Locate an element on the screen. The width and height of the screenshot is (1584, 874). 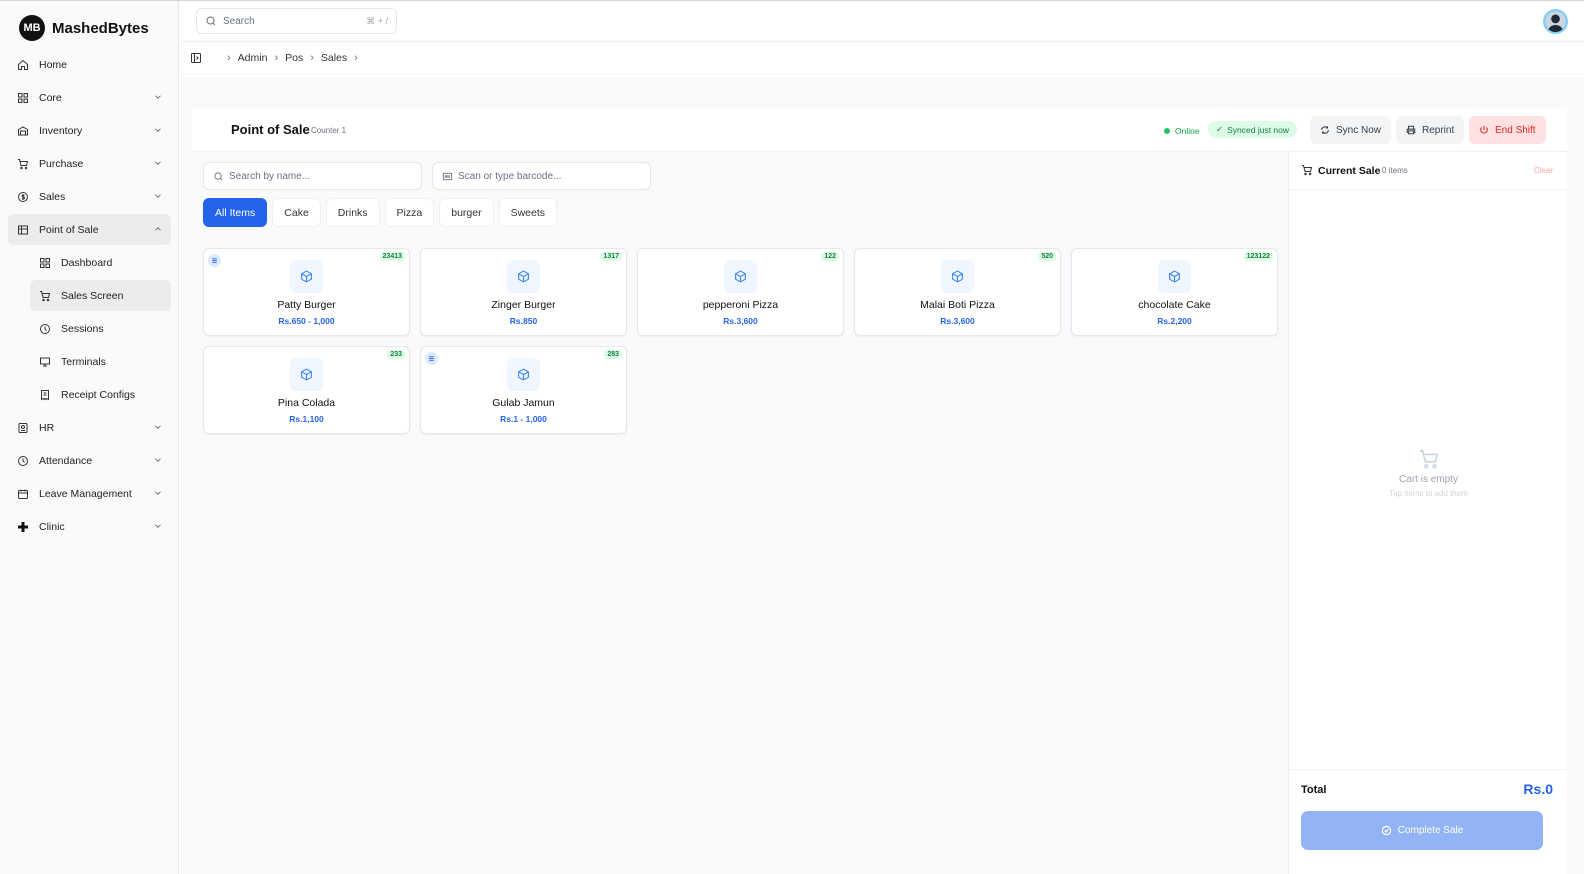
search-icon is located at coordinates (218, 175).